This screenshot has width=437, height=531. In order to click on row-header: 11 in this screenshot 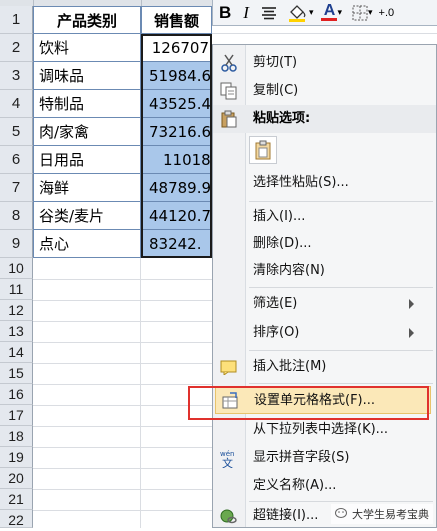, I will do `click(16, 289)`.